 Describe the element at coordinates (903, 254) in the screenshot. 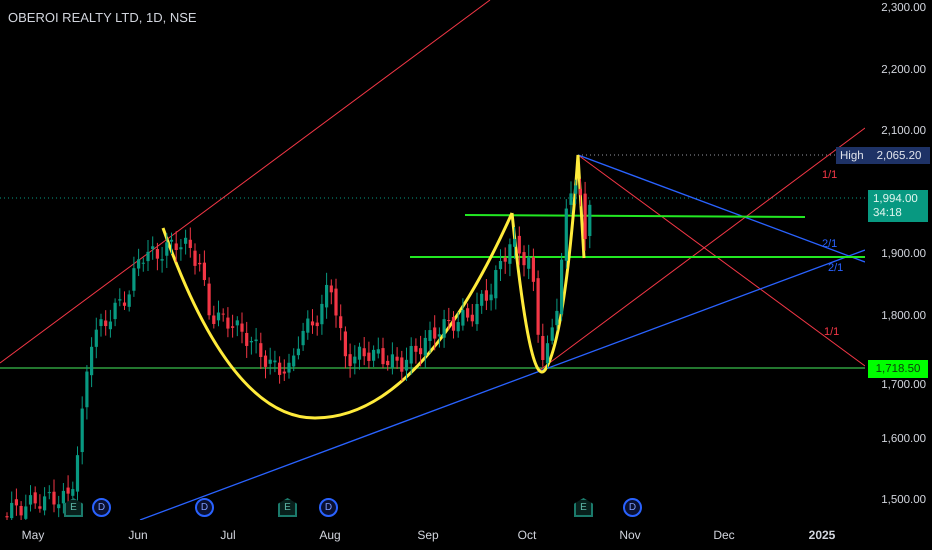

I see `price-label: 1,900.00` at that location.